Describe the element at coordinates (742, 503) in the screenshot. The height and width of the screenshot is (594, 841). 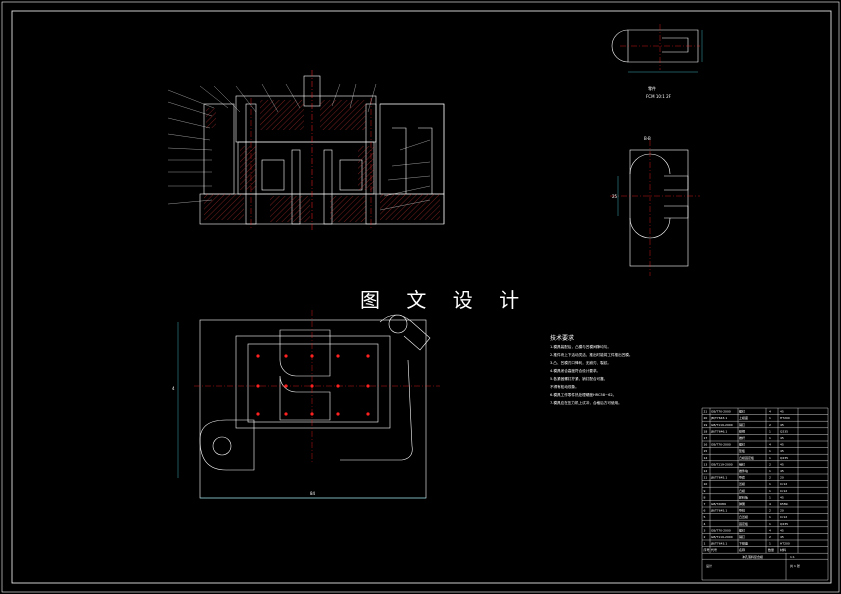
I see `table-cell-name: 弹簧` at that location.